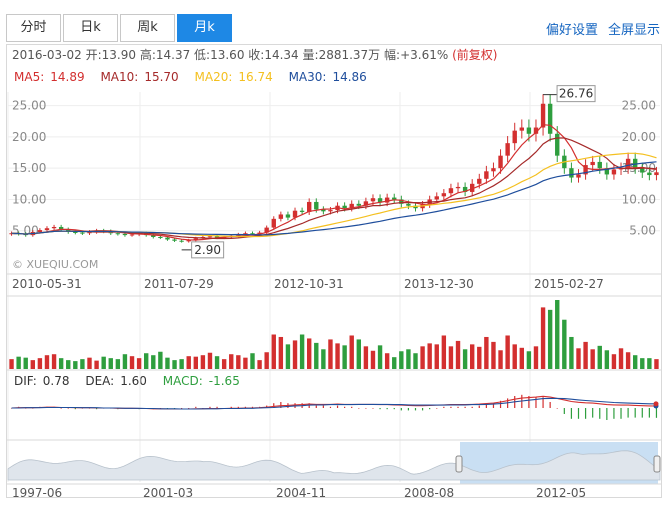 Image resolution: width=668 pixels, height=520 pixels. Describe the element at coordinates (29, 168) in the screenshot. I see `y-tick-left: 15.00` at that location.